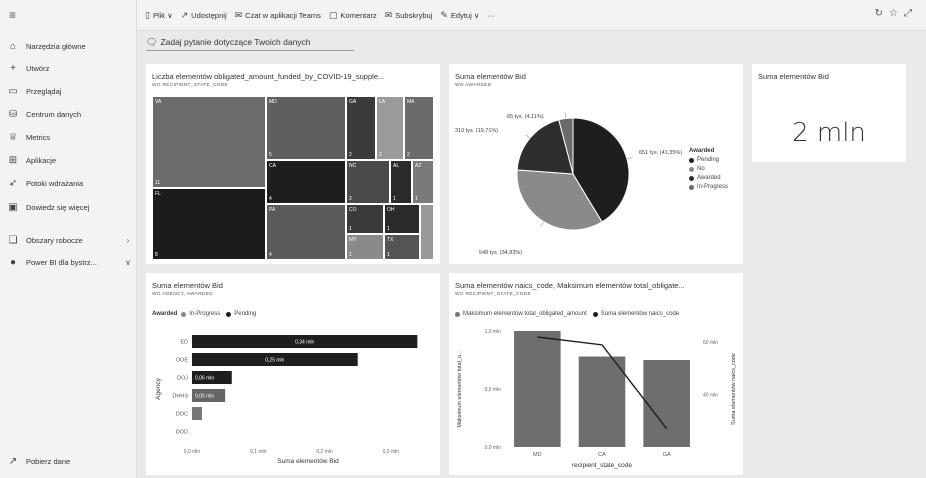 The image size is (926, 478). Describe the element at coordinates (278, 15) in the screenshot. I see `toolbar-teams-button: ✉ Czat w aplikacji Teams` at that location.